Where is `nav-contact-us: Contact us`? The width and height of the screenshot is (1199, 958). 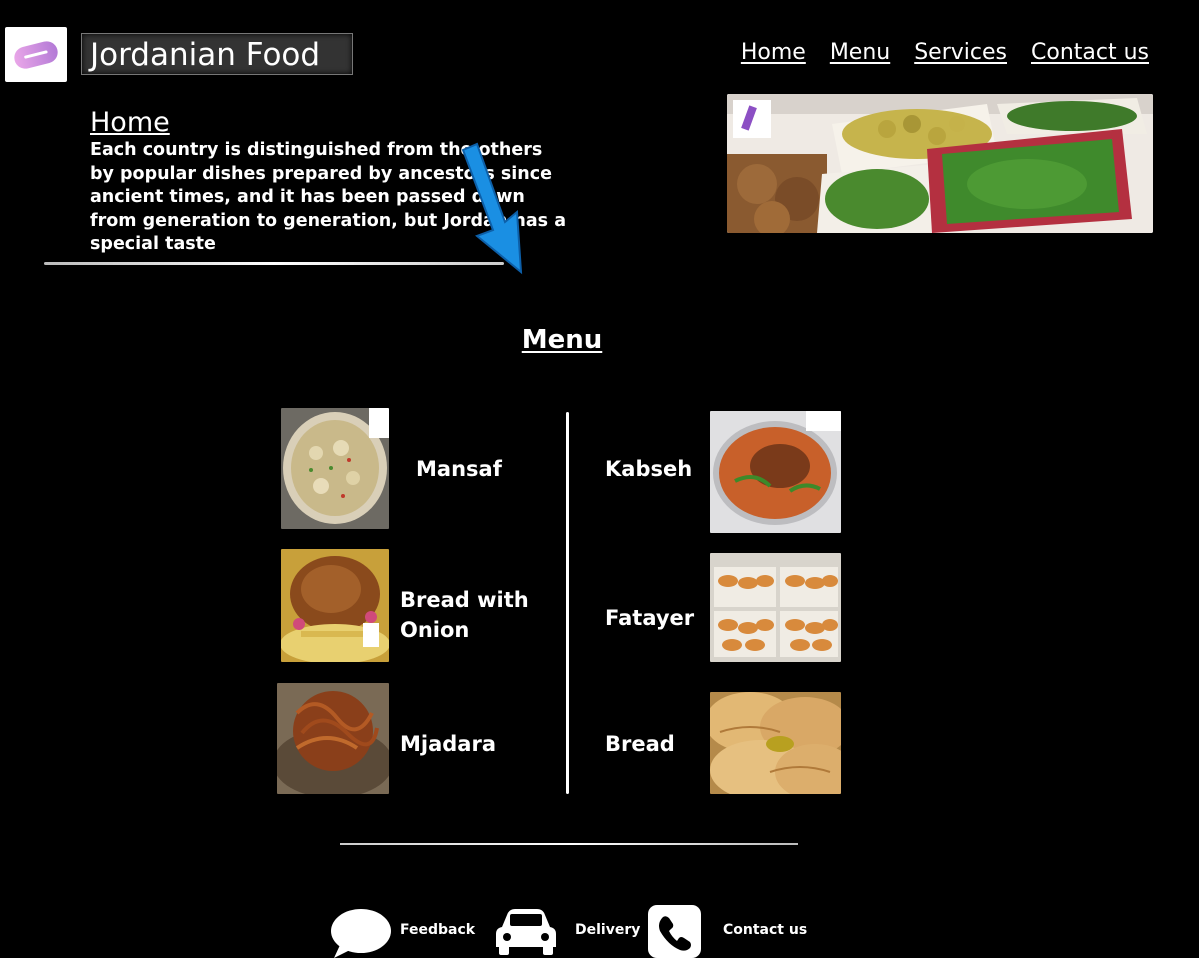 nav-contact-us: Contact us is located at coordinates (1090, 52).